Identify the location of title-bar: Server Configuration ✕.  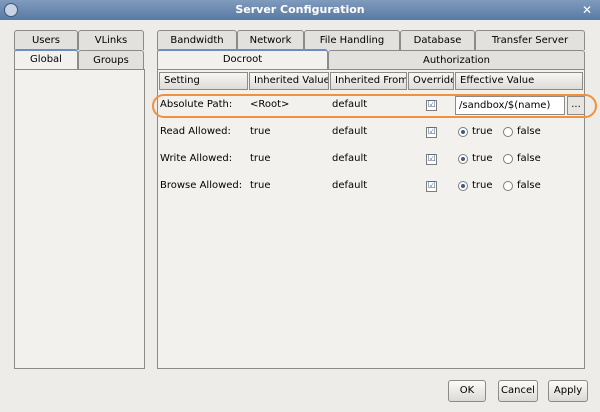
(300, 10).